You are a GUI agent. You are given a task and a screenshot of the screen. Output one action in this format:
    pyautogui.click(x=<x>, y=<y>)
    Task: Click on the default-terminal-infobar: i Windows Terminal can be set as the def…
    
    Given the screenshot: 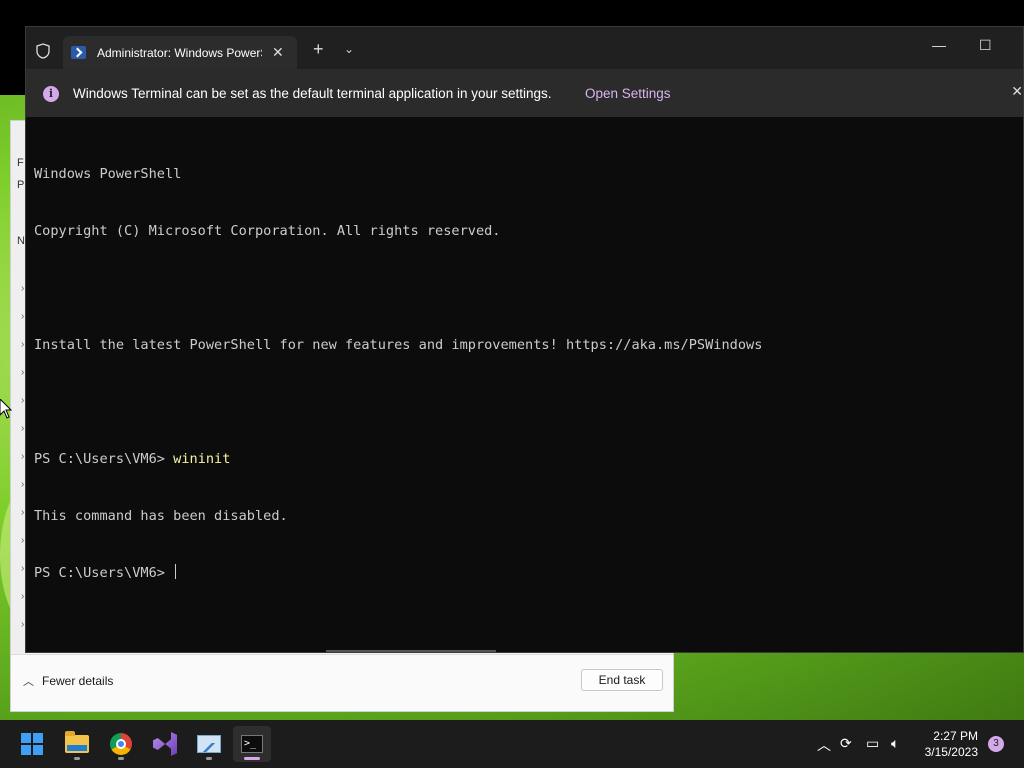 What is the action you would take?
    pyautogui.click(x=524, y=93)
    